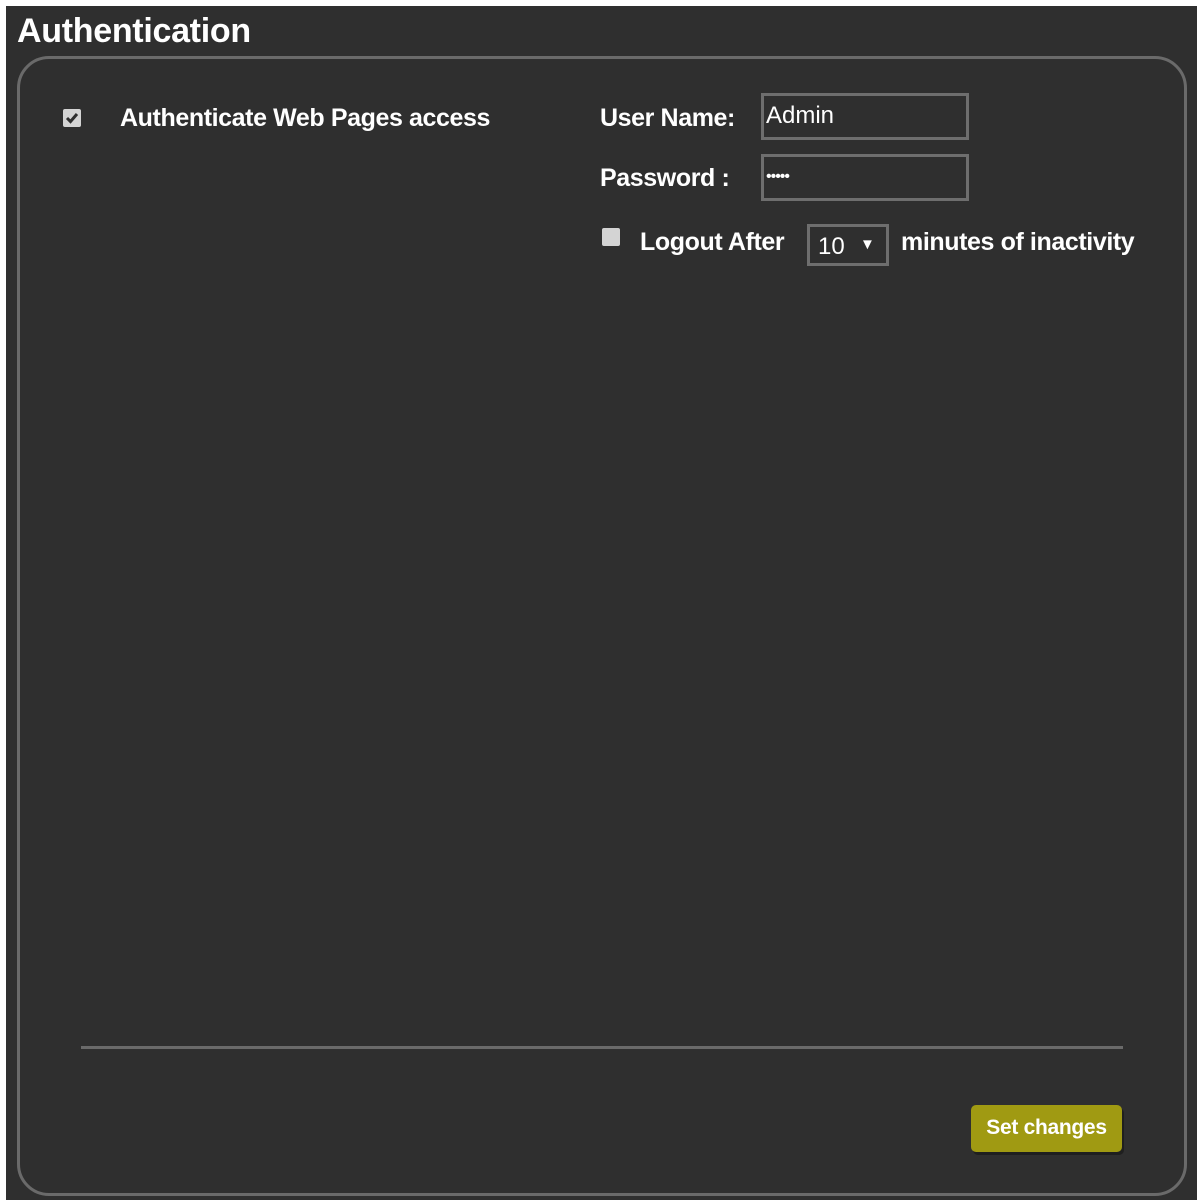 This screenshot has width=1199, height=1202. Describe the element at coordinates (867, 244) in the screenshot. I see `dropdown-arrow-icon: ▼` at that location.